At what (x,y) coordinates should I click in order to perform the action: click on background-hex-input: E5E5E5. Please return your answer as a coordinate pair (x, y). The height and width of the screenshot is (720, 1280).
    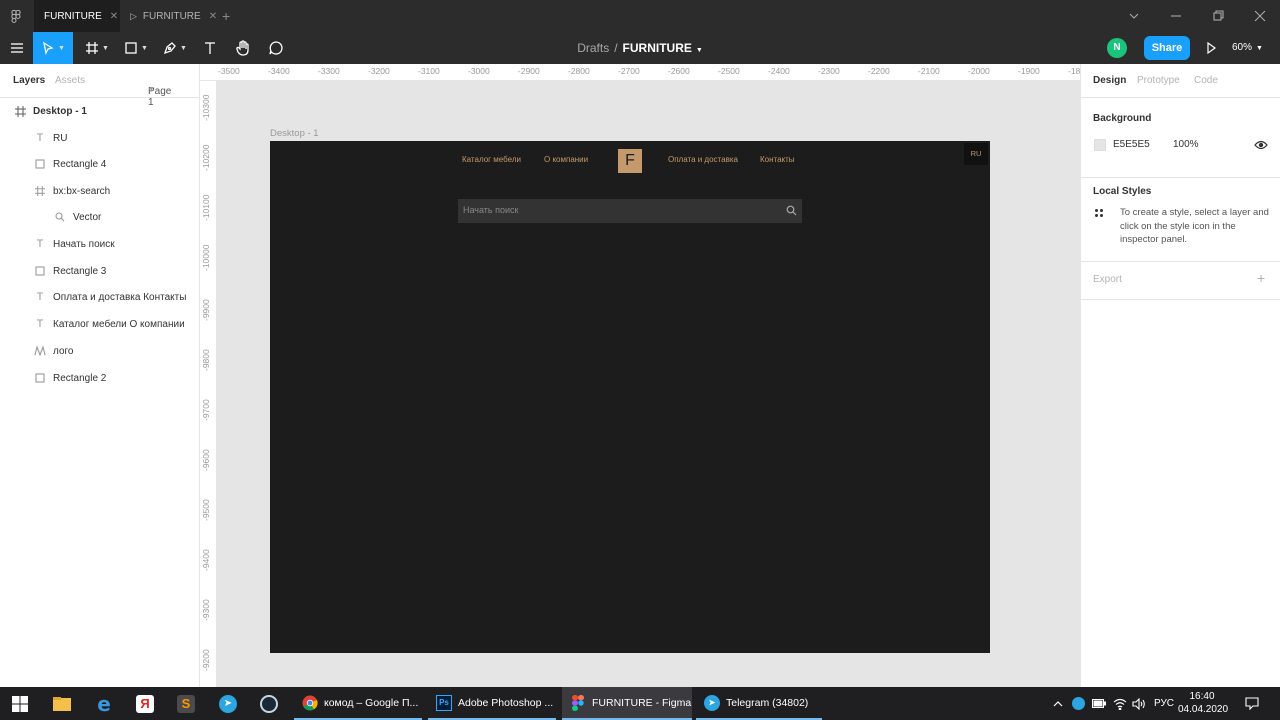
    Looking at the image, I should click on (1131, 144).